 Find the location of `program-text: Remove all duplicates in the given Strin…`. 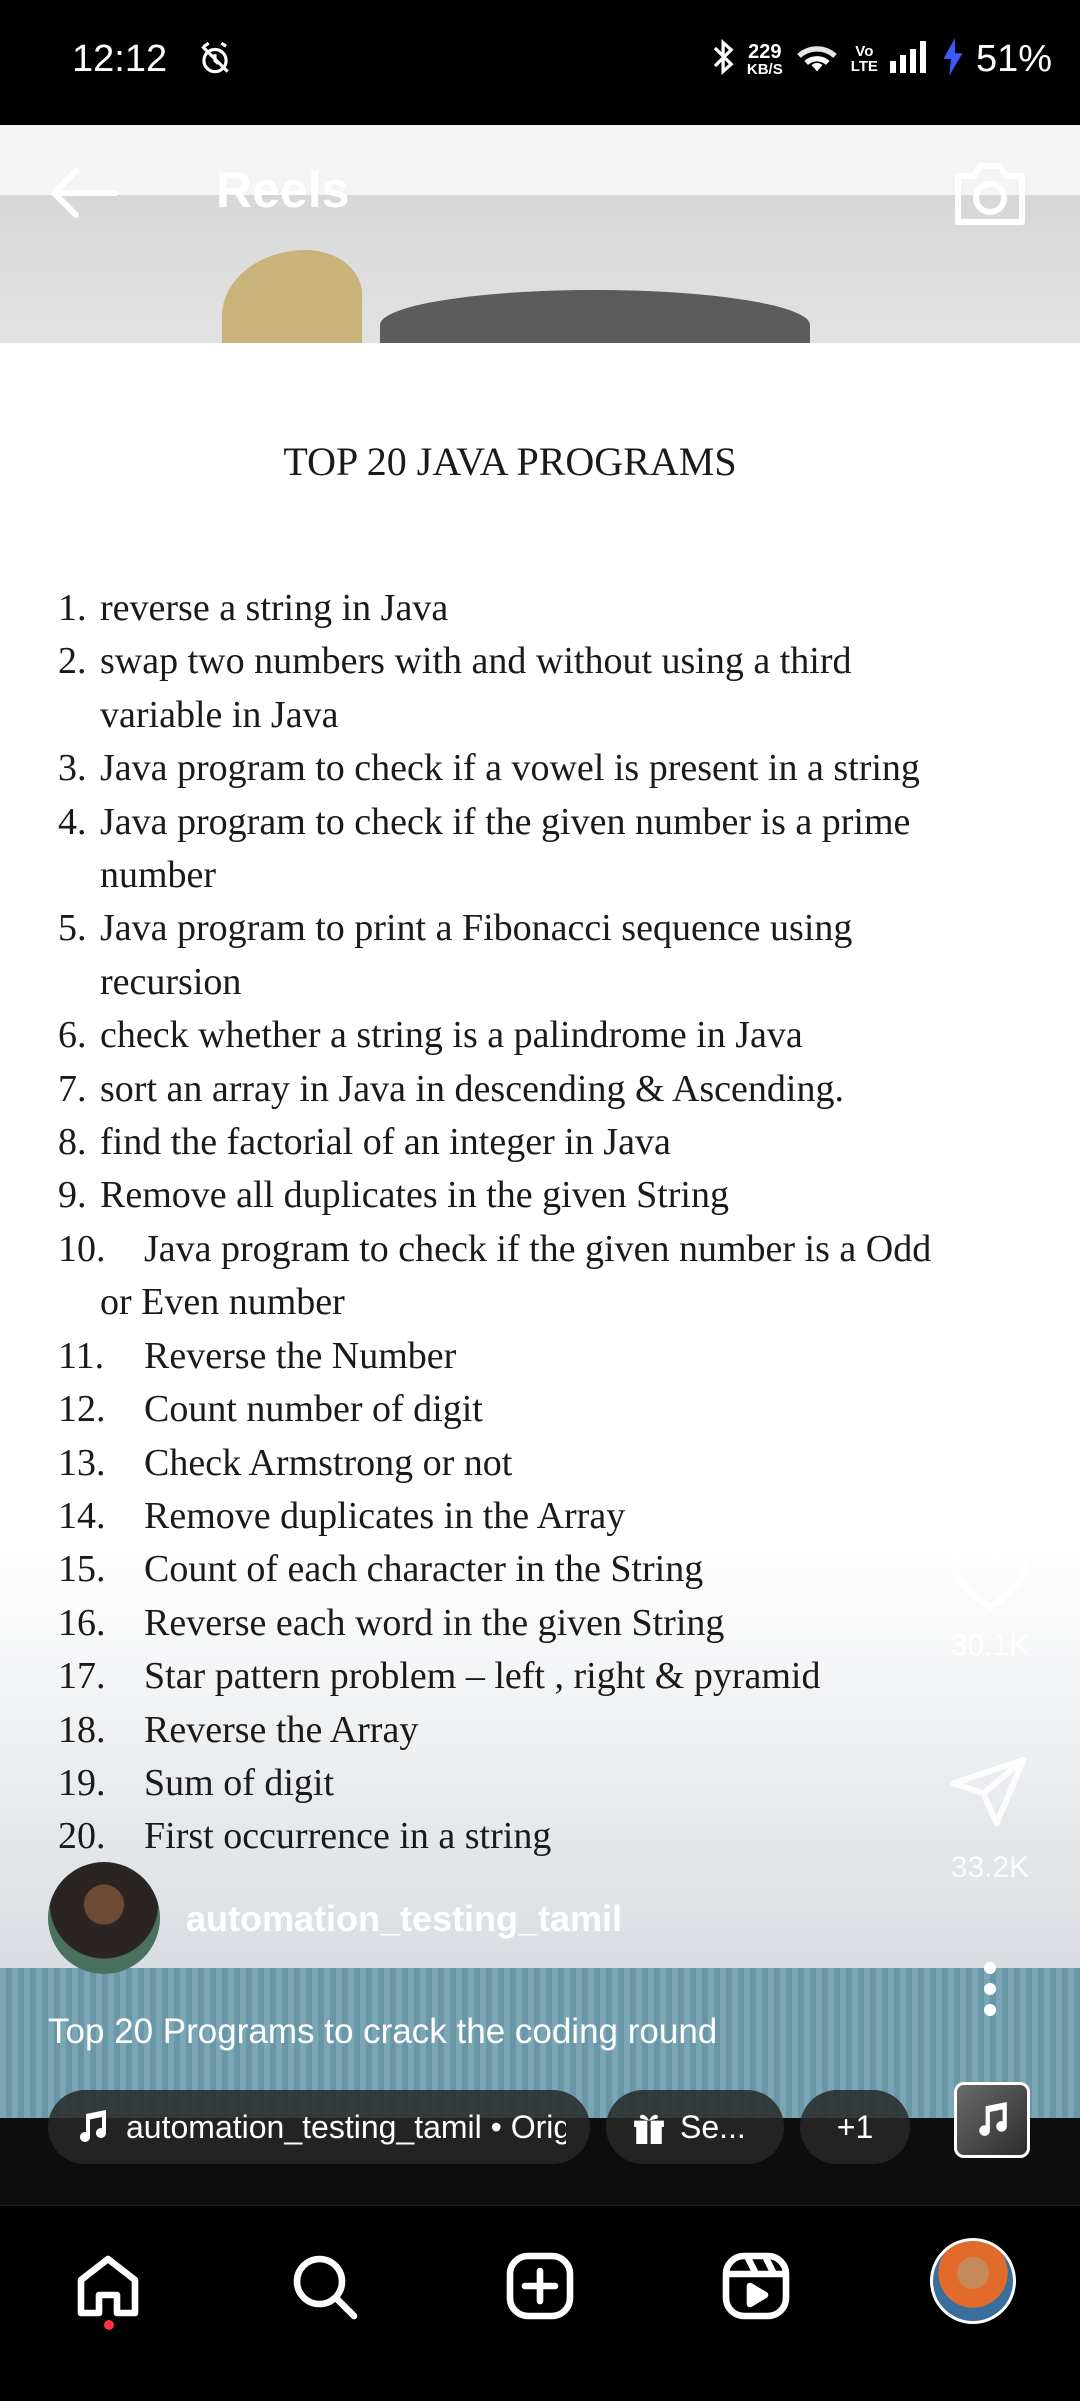

program-text: Remove all duplicates in the given Strin… is located at coordinates (414, 1195).